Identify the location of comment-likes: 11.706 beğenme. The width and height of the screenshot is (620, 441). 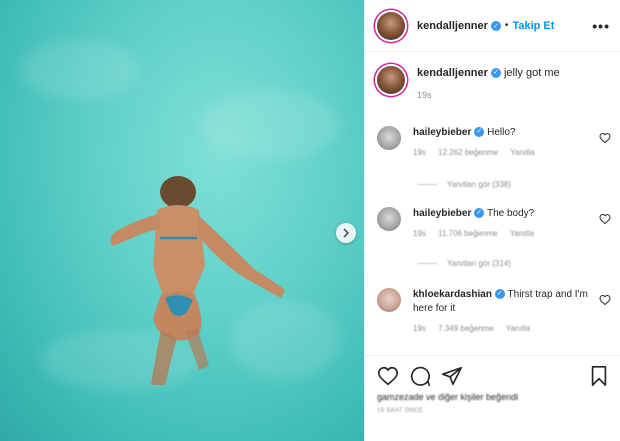
(467, 233).